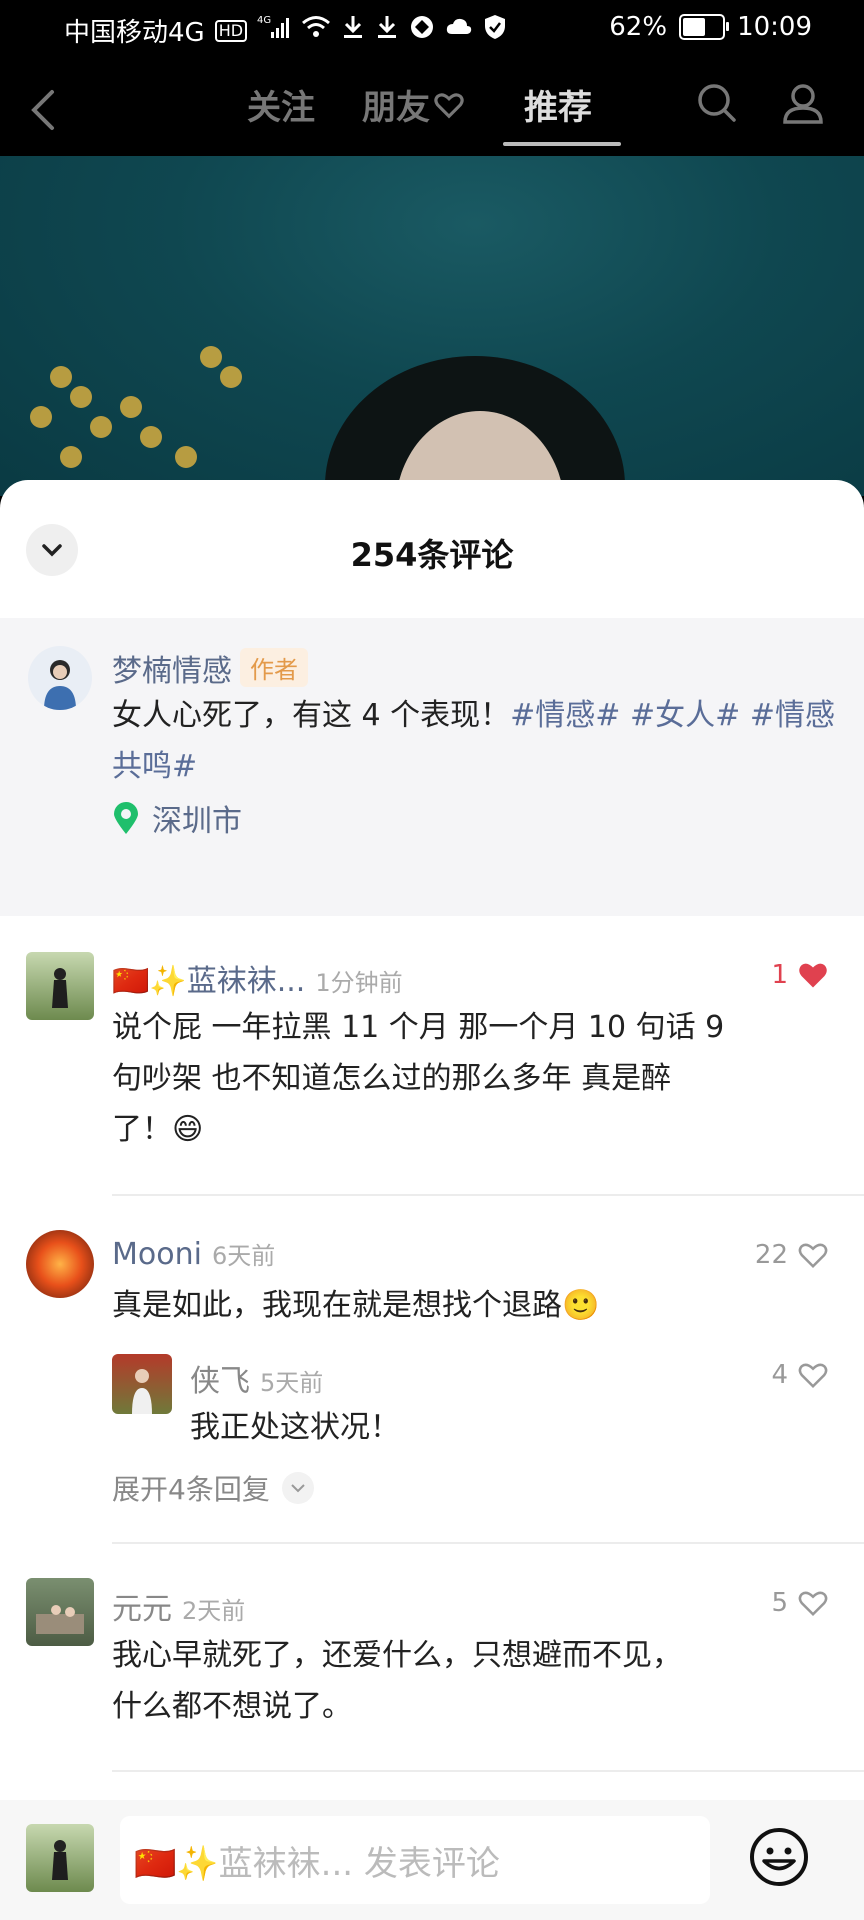 The image size is (864, 1920). What do you see at coordinates (803, 105) in the screenshot?
I see `profile-icon` at bounding box center [803, 105].